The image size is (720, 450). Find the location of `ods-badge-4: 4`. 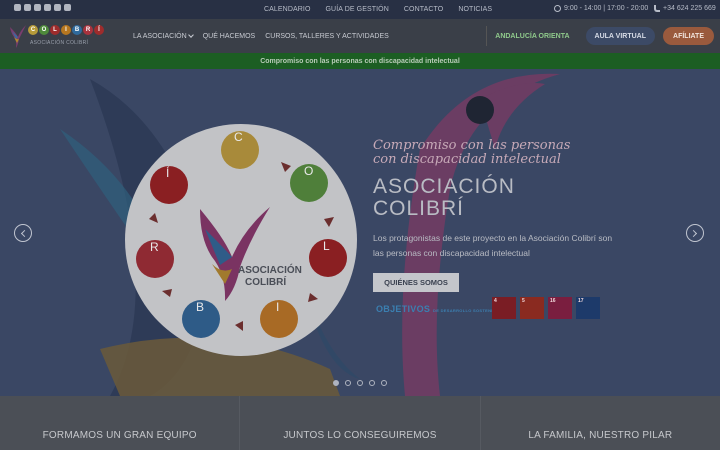

ods-badge-4: 4 is located at coordinates (504, 308).